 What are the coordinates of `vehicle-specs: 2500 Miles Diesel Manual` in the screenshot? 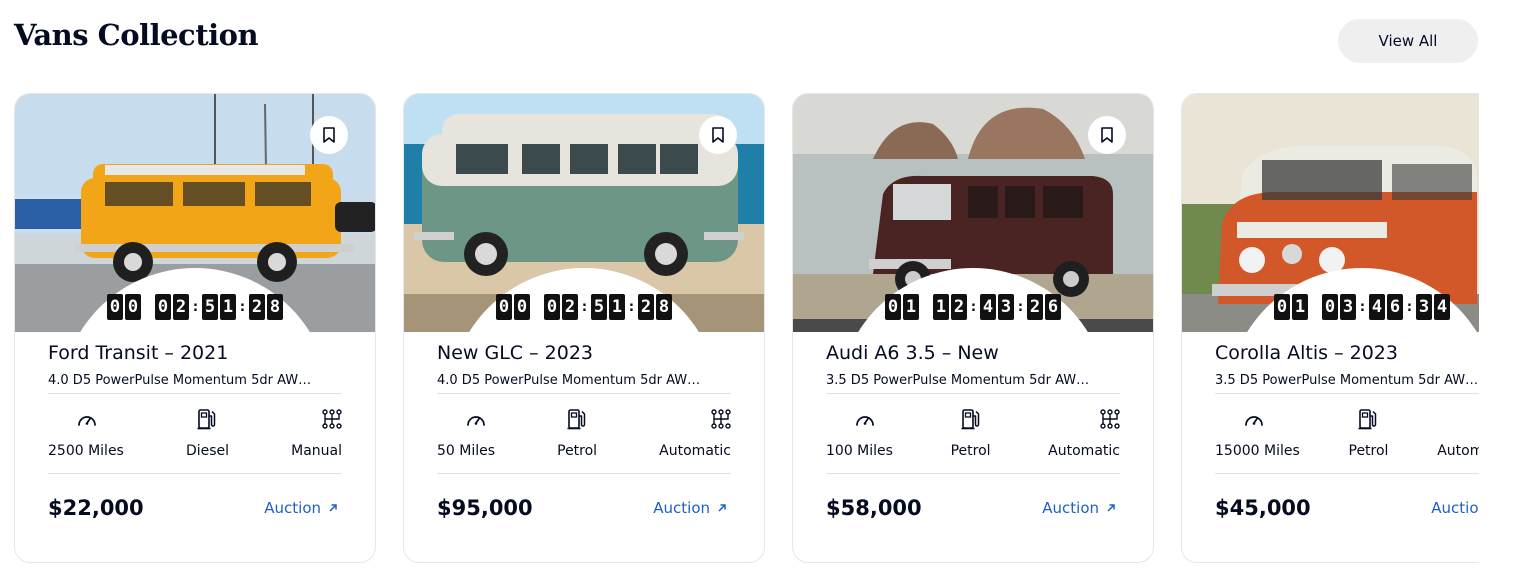 It's located at (195, 434).